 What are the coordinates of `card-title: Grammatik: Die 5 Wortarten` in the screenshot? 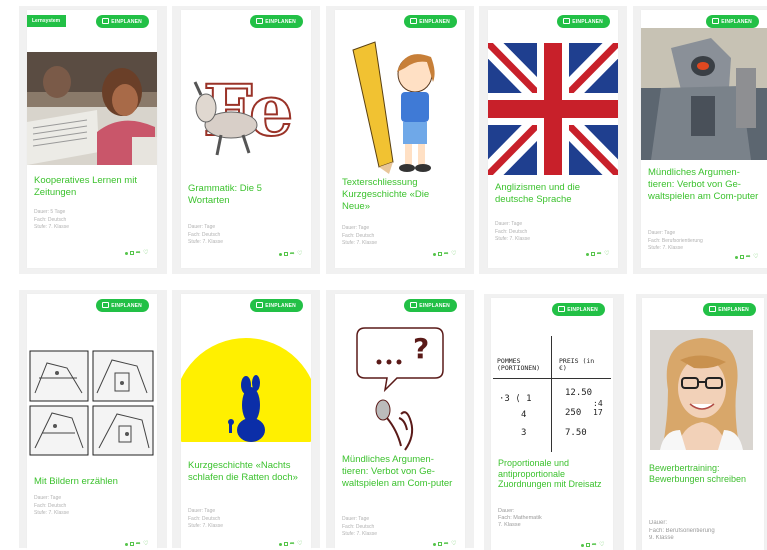 It's located at (246, 195).